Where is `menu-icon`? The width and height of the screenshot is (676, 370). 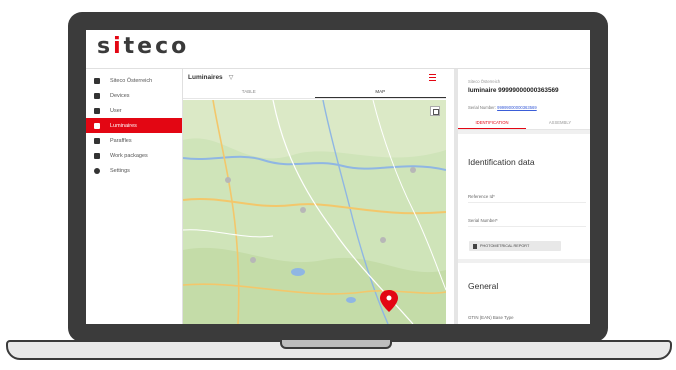
menu-icon is located at coordinates (432, 77).